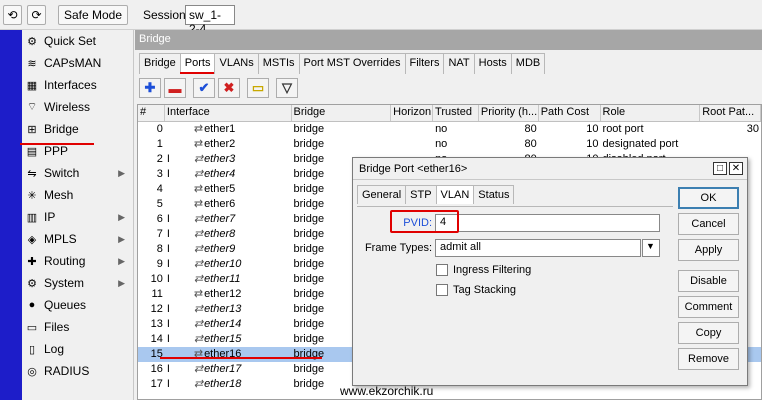  What do you see at coordinates (412, 144) in the screenshot?
I see `table-cell` at bounding box center [412, 144].